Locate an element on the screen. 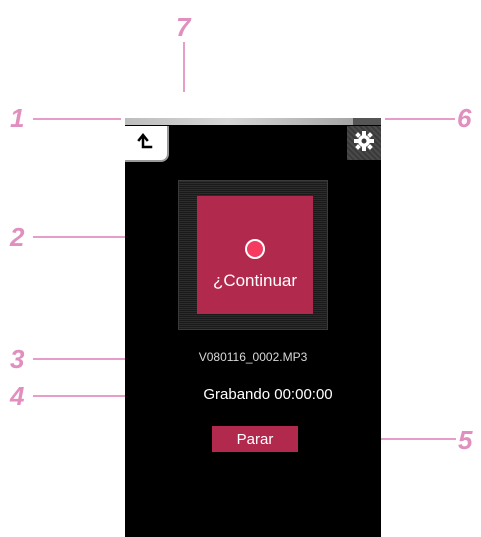 The height and width of the screenshot is (537, 481). recording-status: Grabando 00:00:00 is located at coordinates (268, 394).